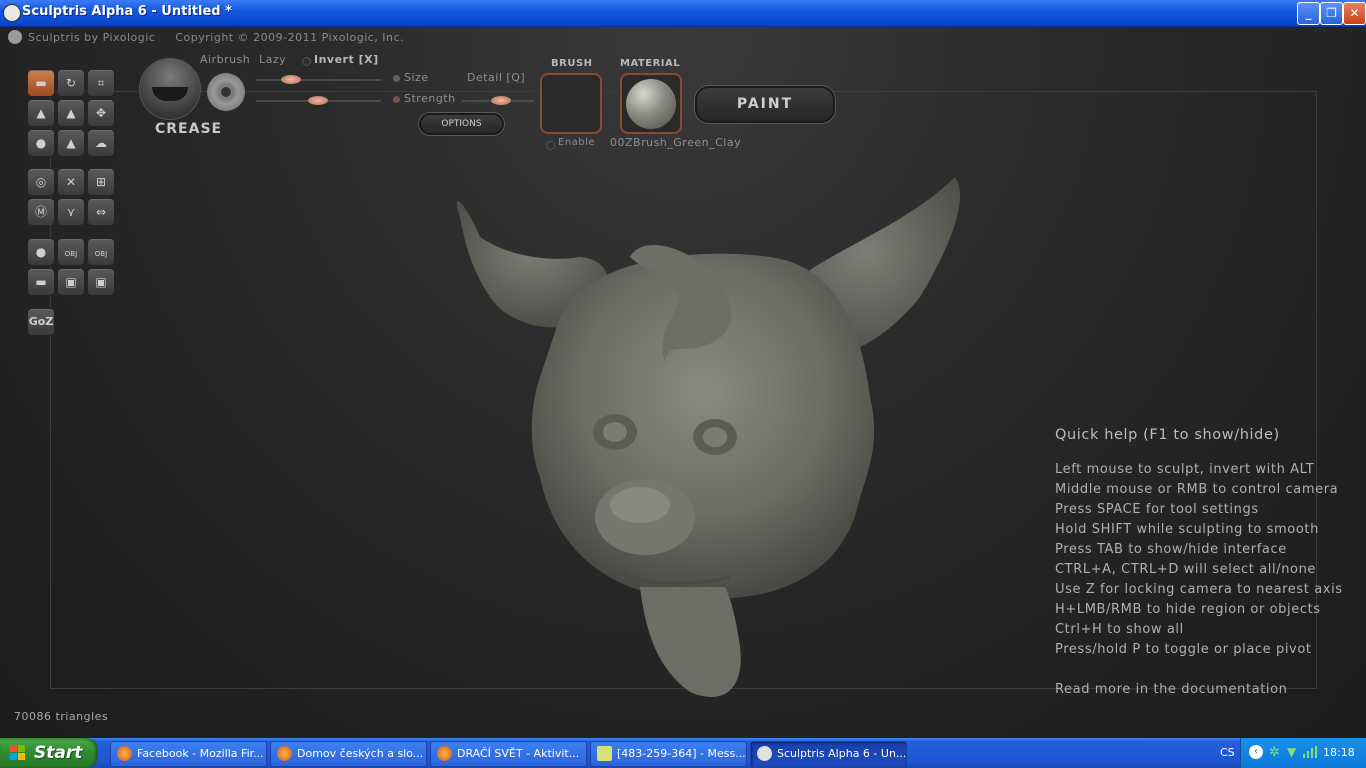  I want to click on quick-help-line: Use Z for locking camera to nearest axis, so click(1199, 589).